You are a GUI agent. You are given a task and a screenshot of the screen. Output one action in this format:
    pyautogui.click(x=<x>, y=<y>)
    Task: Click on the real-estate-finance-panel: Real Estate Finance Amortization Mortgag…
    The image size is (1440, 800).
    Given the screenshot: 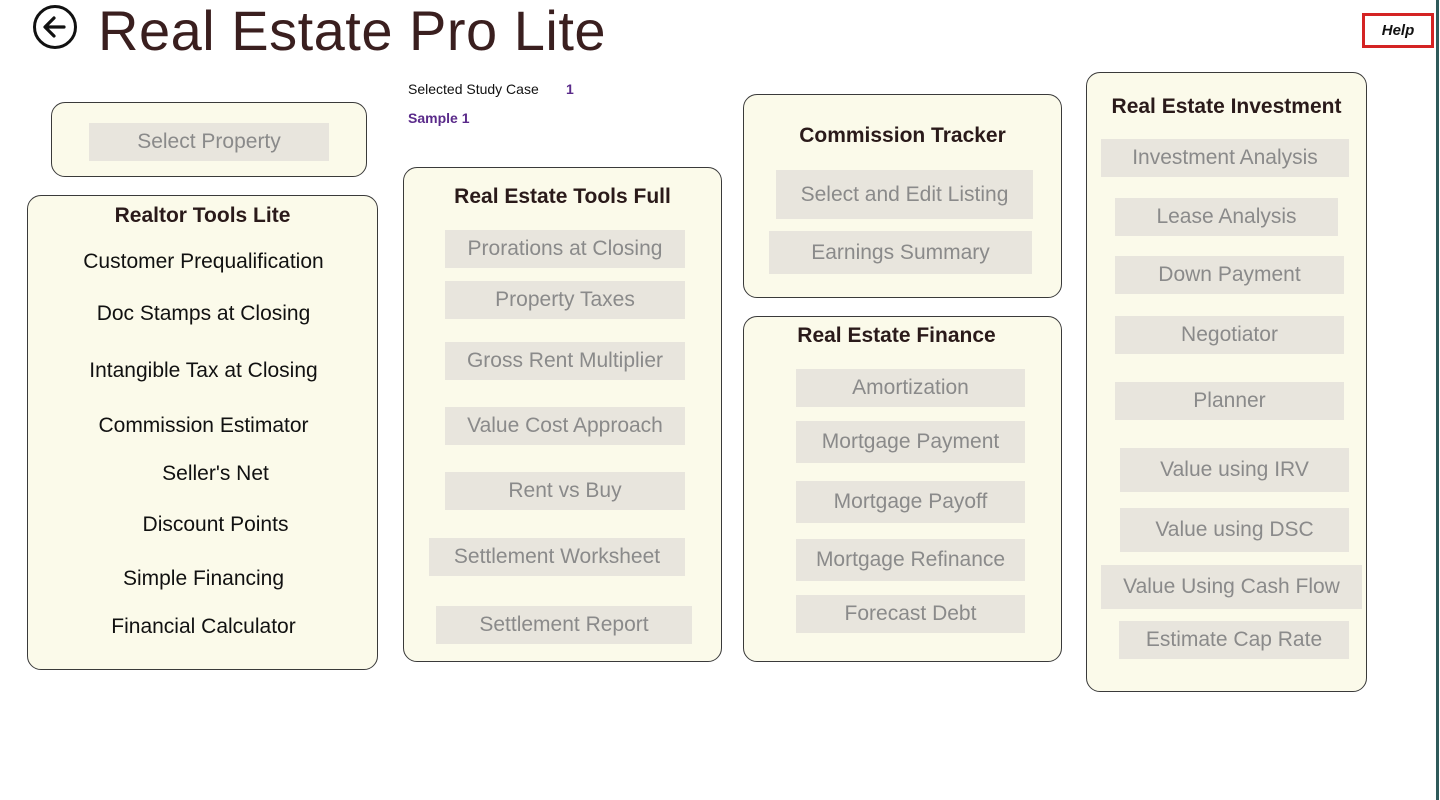 What is the action you would take?
    pyautogui.click(x=902, y=489)
    